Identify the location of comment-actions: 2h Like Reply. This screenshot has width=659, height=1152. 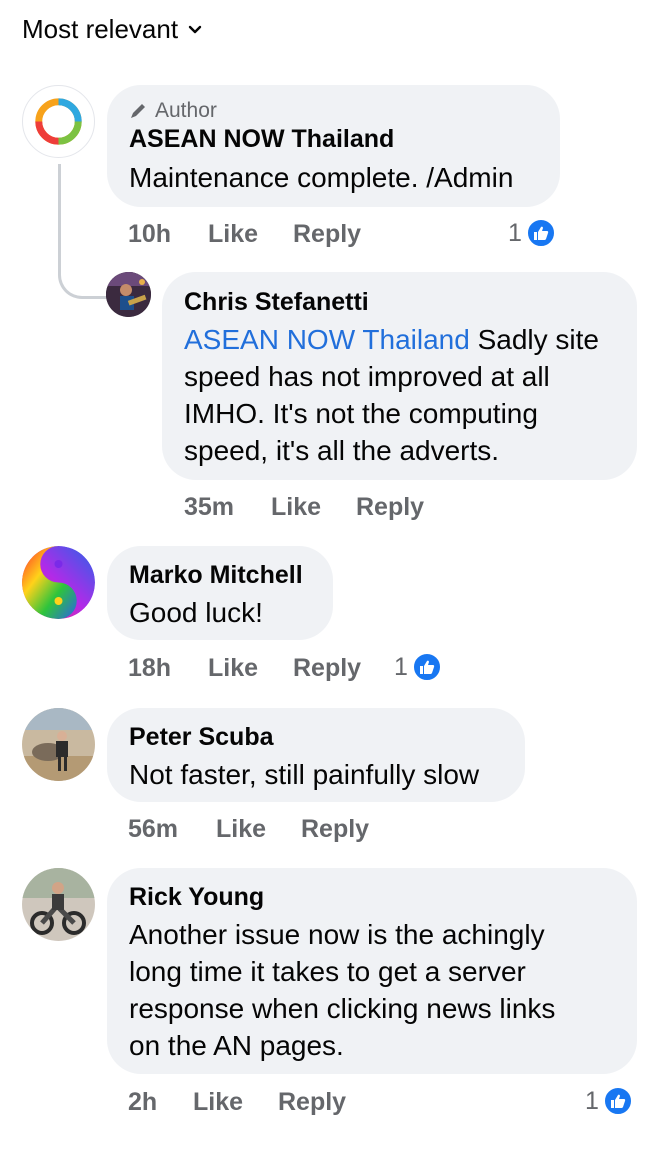
(237, 1102).